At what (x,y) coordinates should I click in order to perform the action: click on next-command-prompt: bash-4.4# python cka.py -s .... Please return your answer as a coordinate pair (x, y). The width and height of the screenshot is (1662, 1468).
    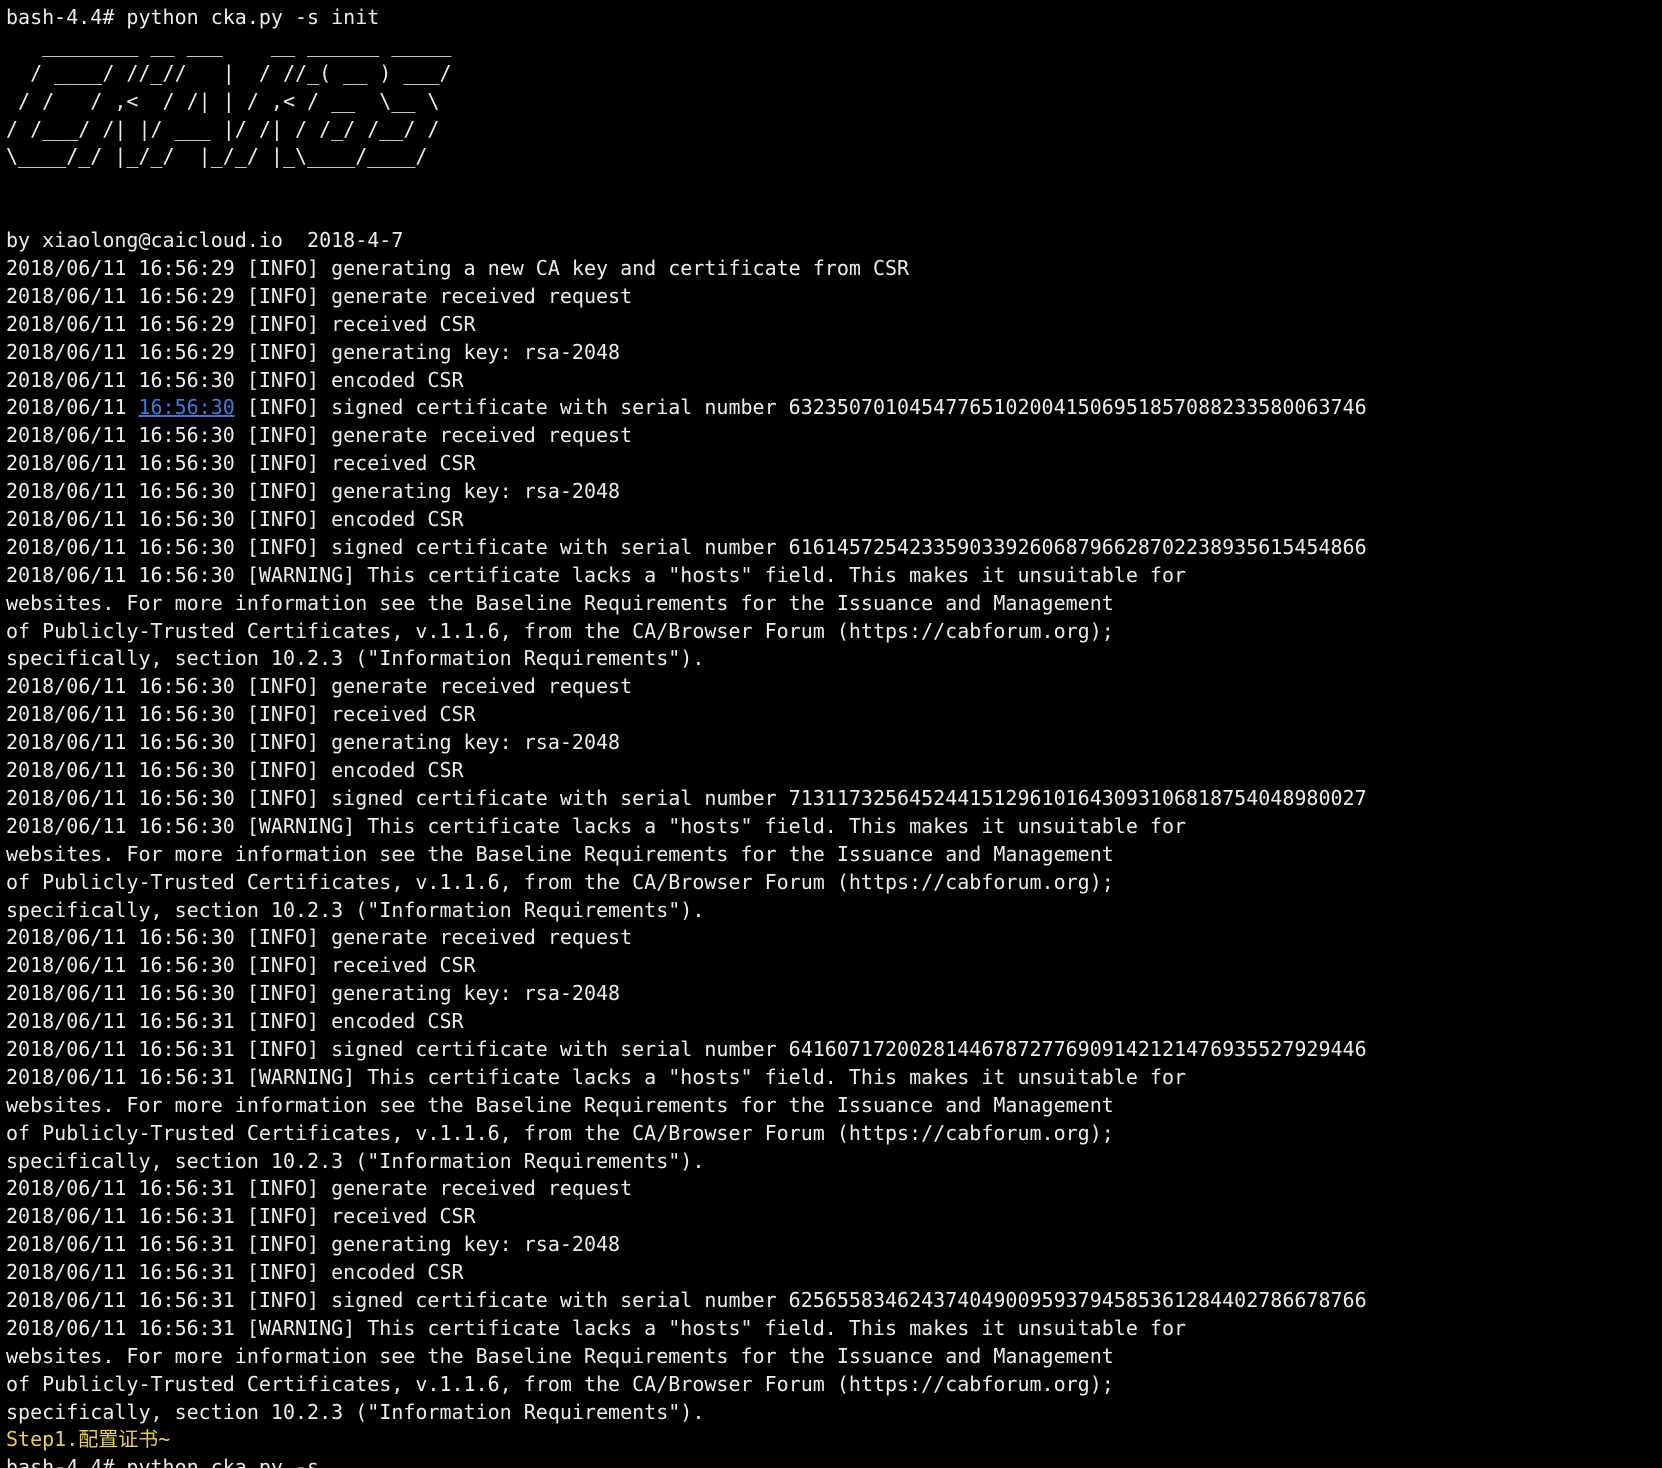
    Looking at the image, I should click on (187, 1461).